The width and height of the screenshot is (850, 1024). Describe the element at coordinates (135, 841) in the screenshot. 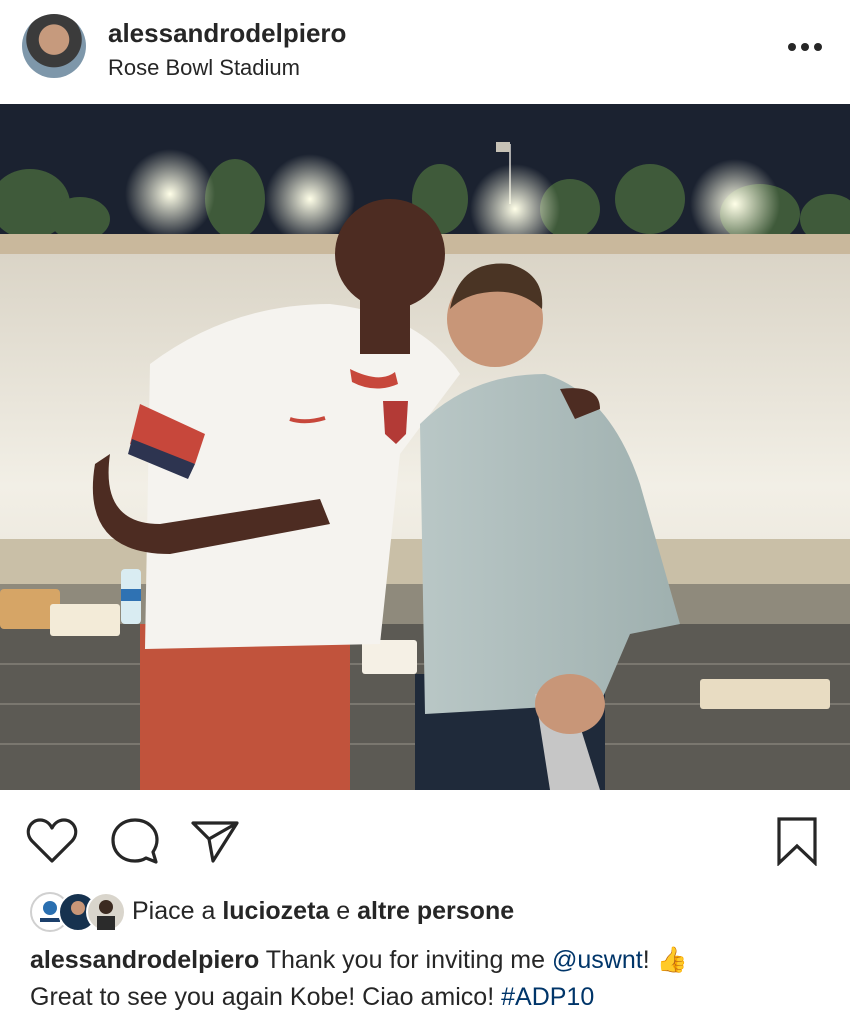

I see `comment-icon` at that location.